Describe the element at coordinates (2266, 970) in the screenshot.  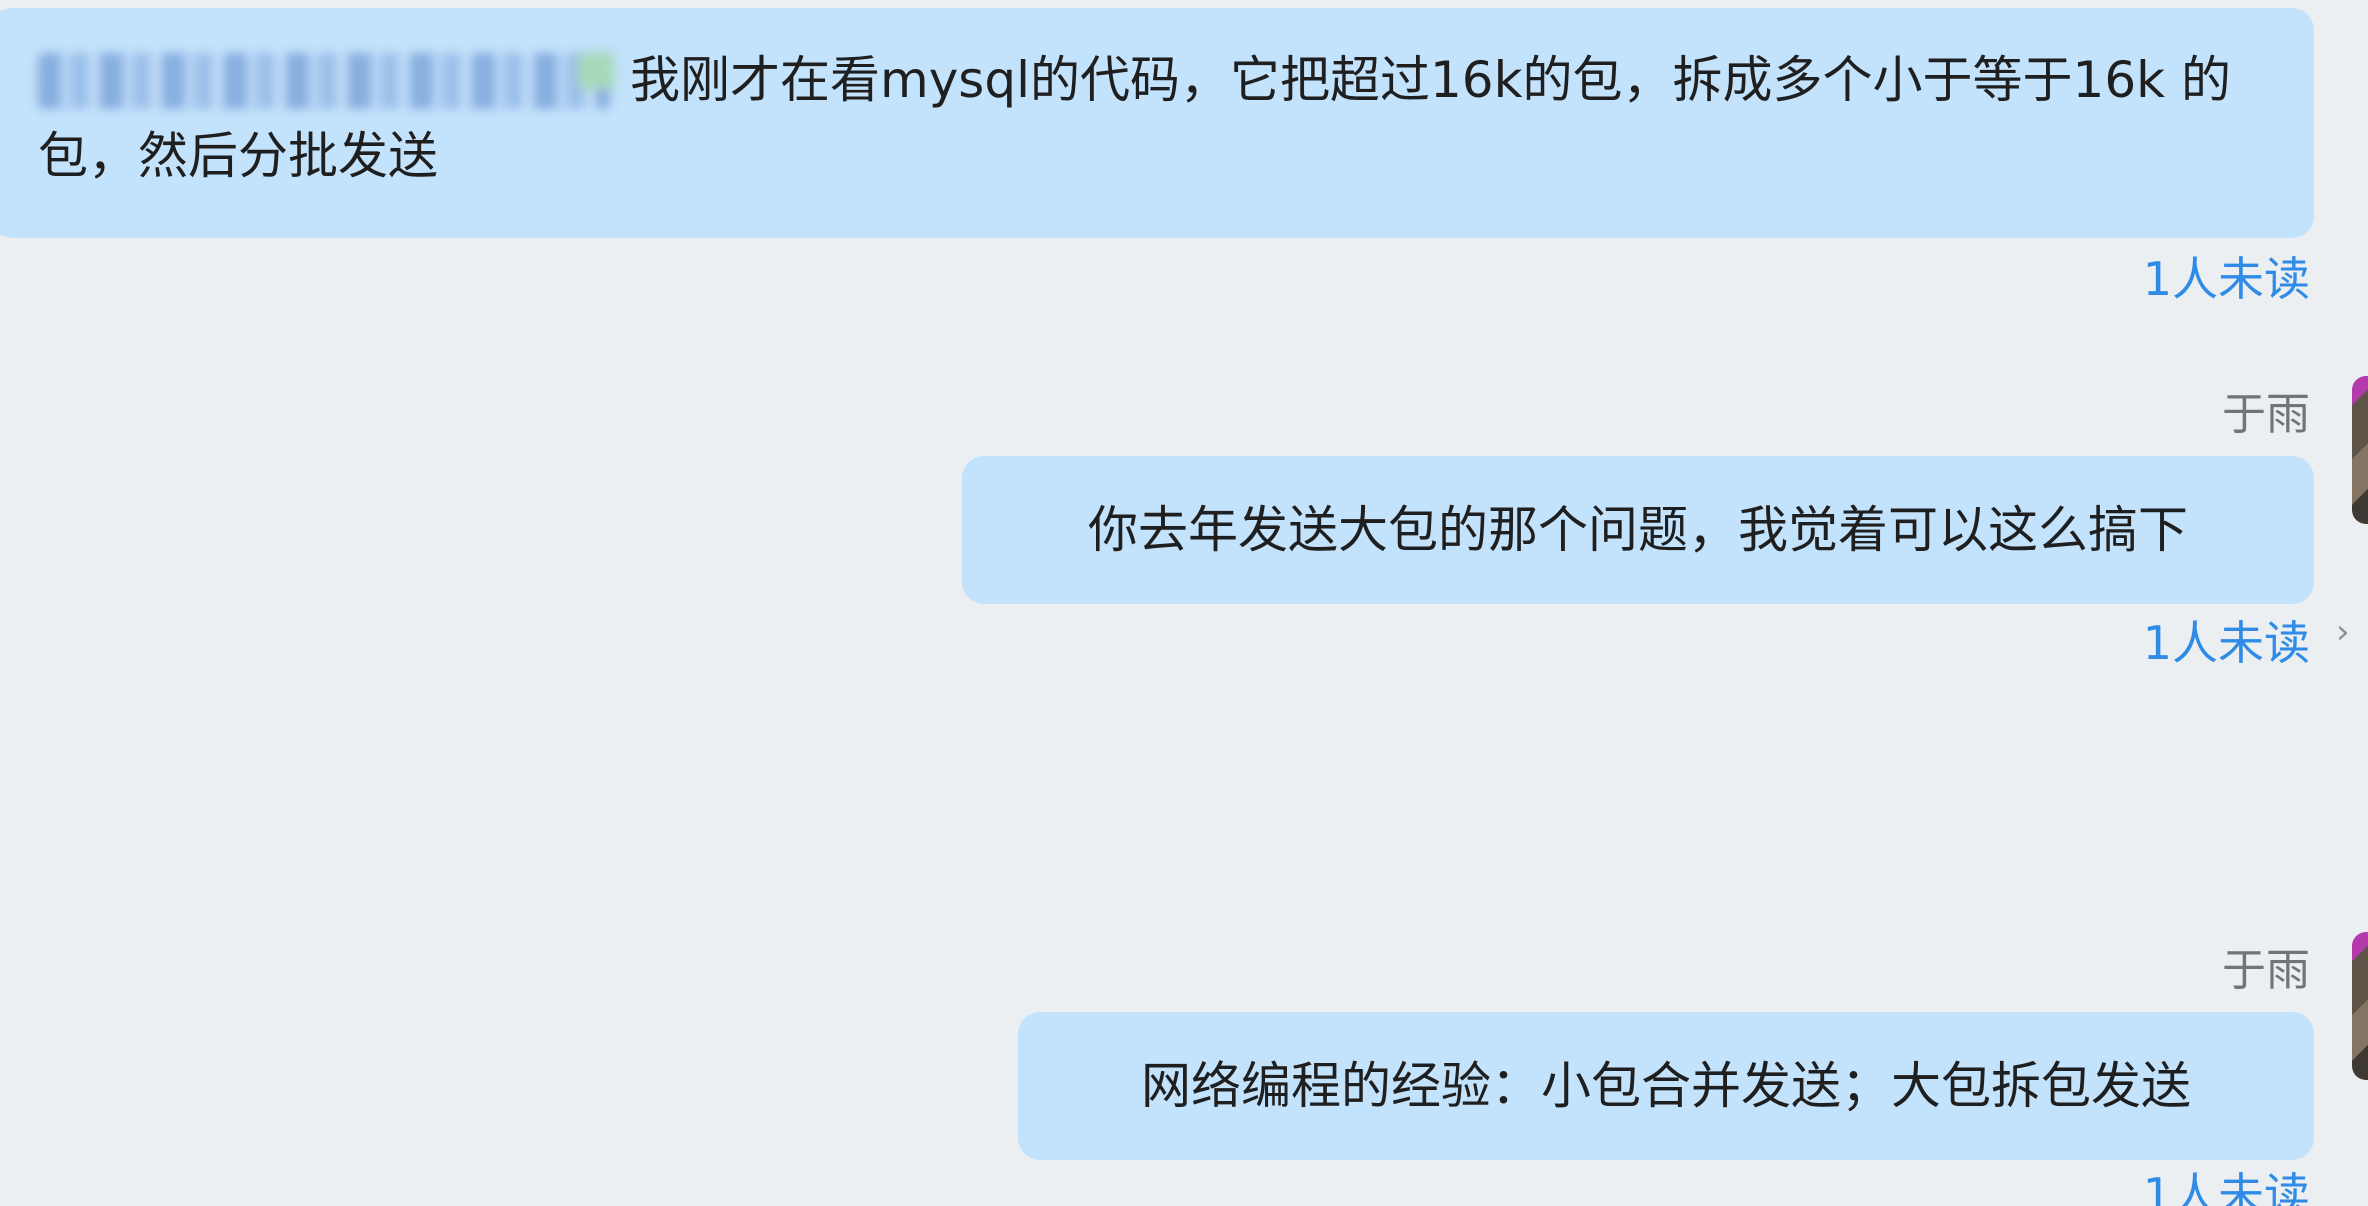
I see `sender-name-2: 于雨` at that location.